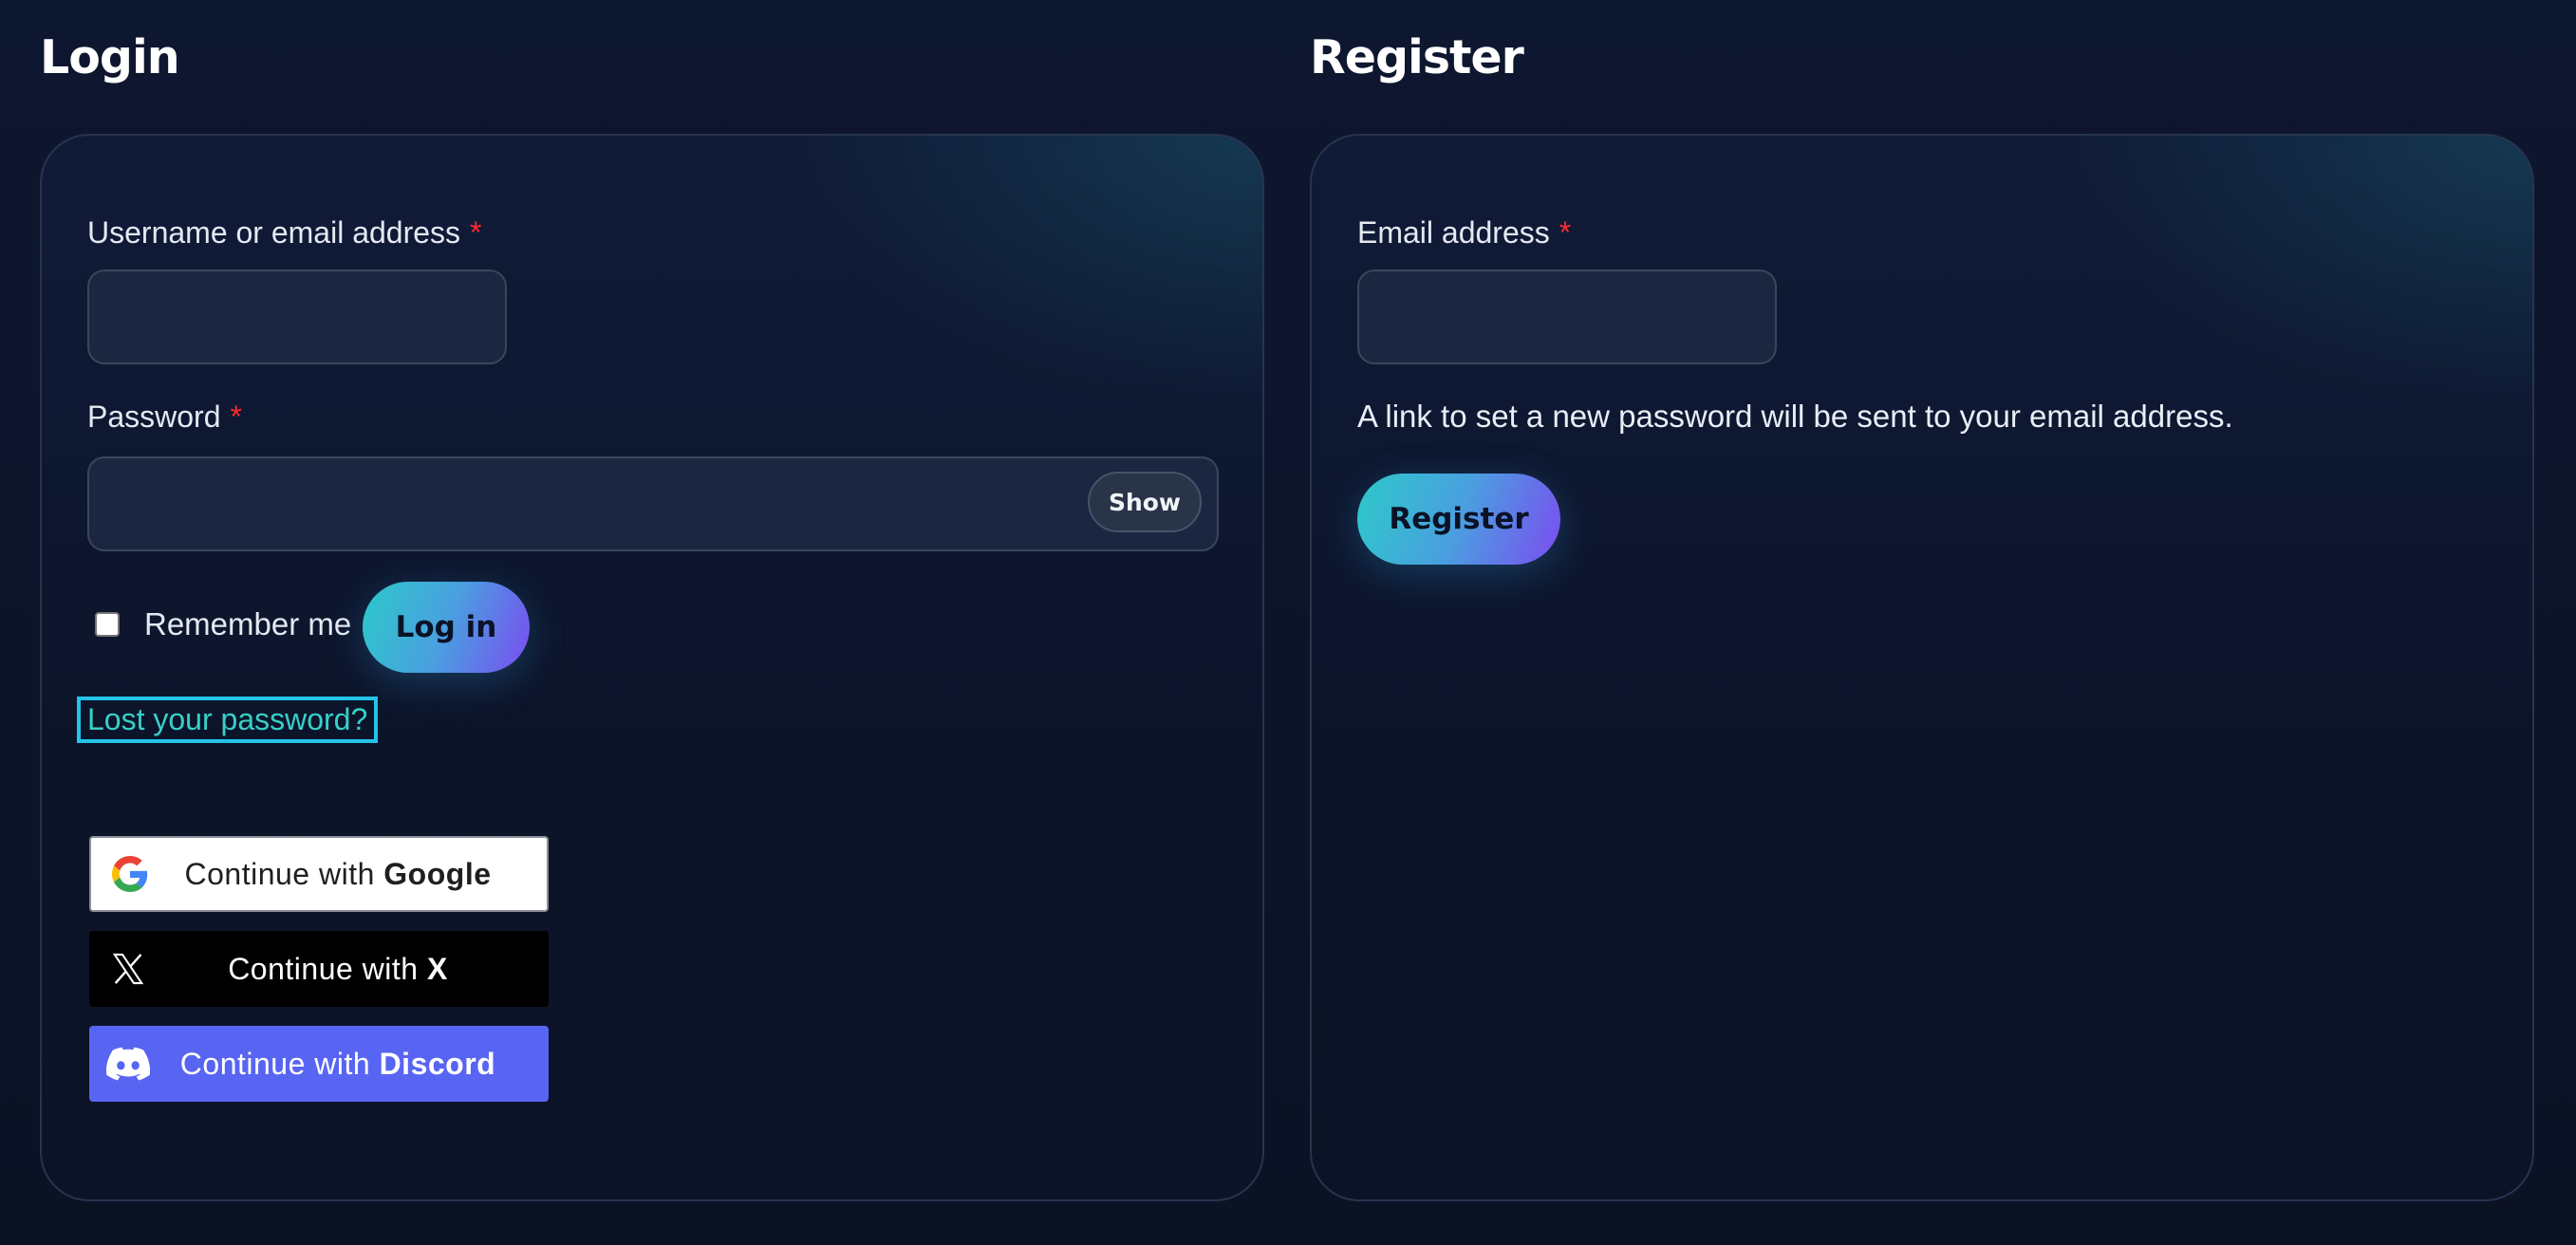 The image size is (2576, 1245). I want to click on username-label: Username or email address *, so click(284, 233).